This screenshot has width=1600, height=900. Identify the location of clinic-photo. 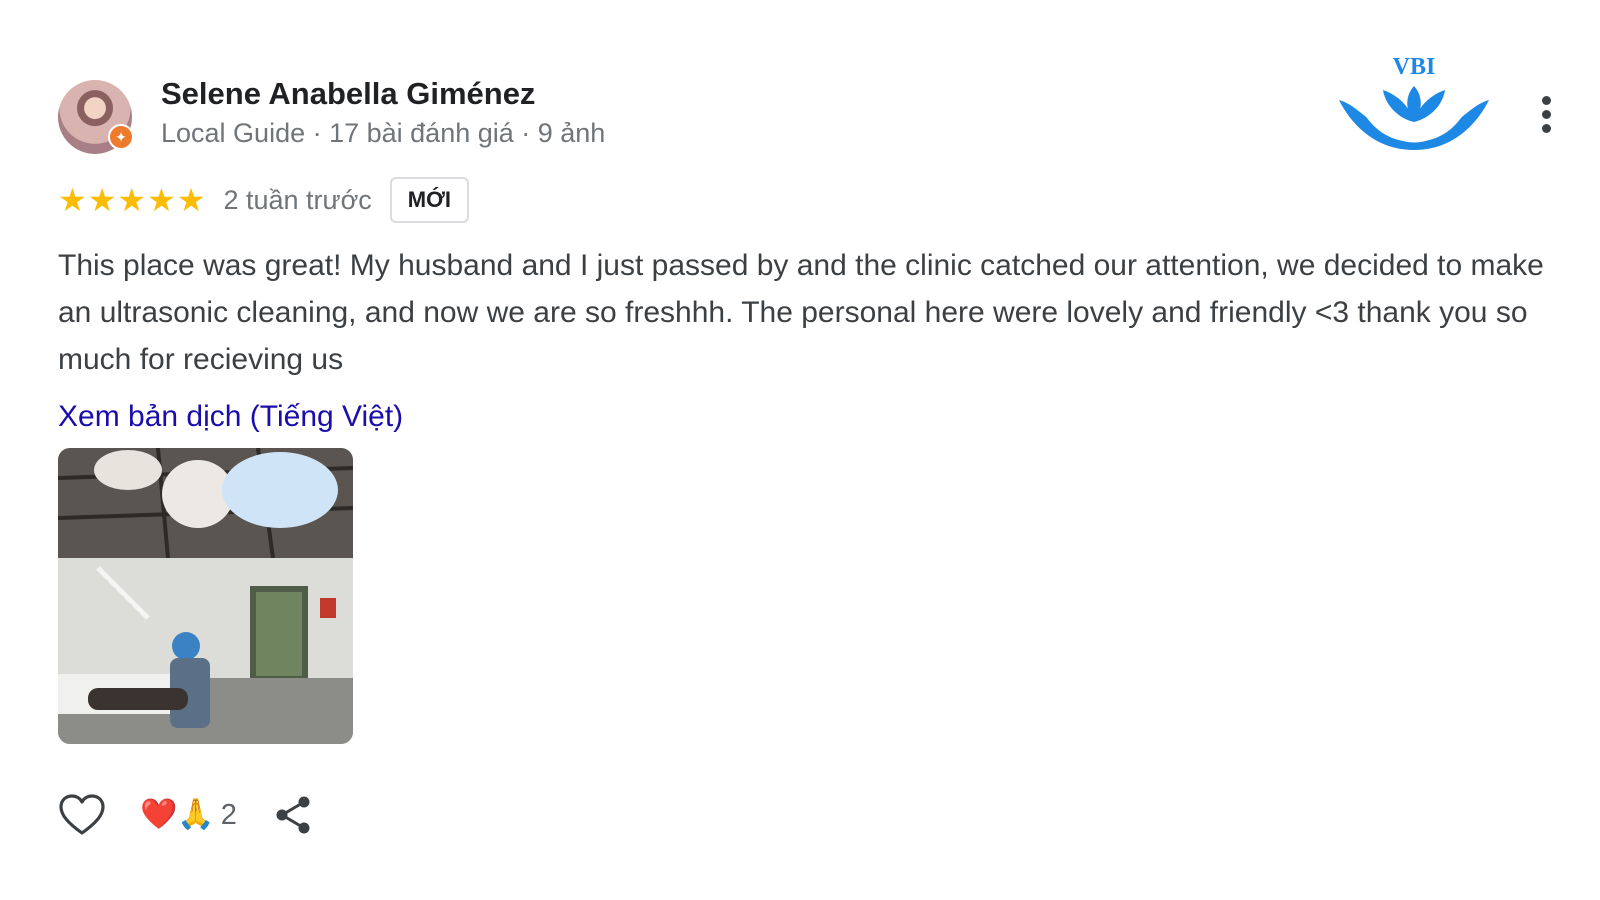
(205, 596).